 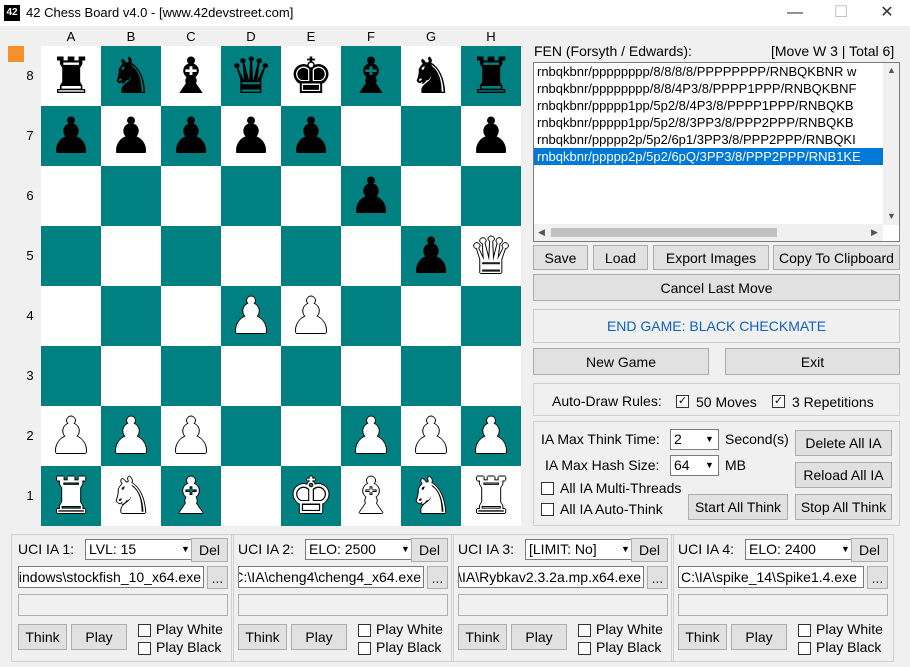 I want to click on black-king-icon: ♚, so click(x=311, y=76).